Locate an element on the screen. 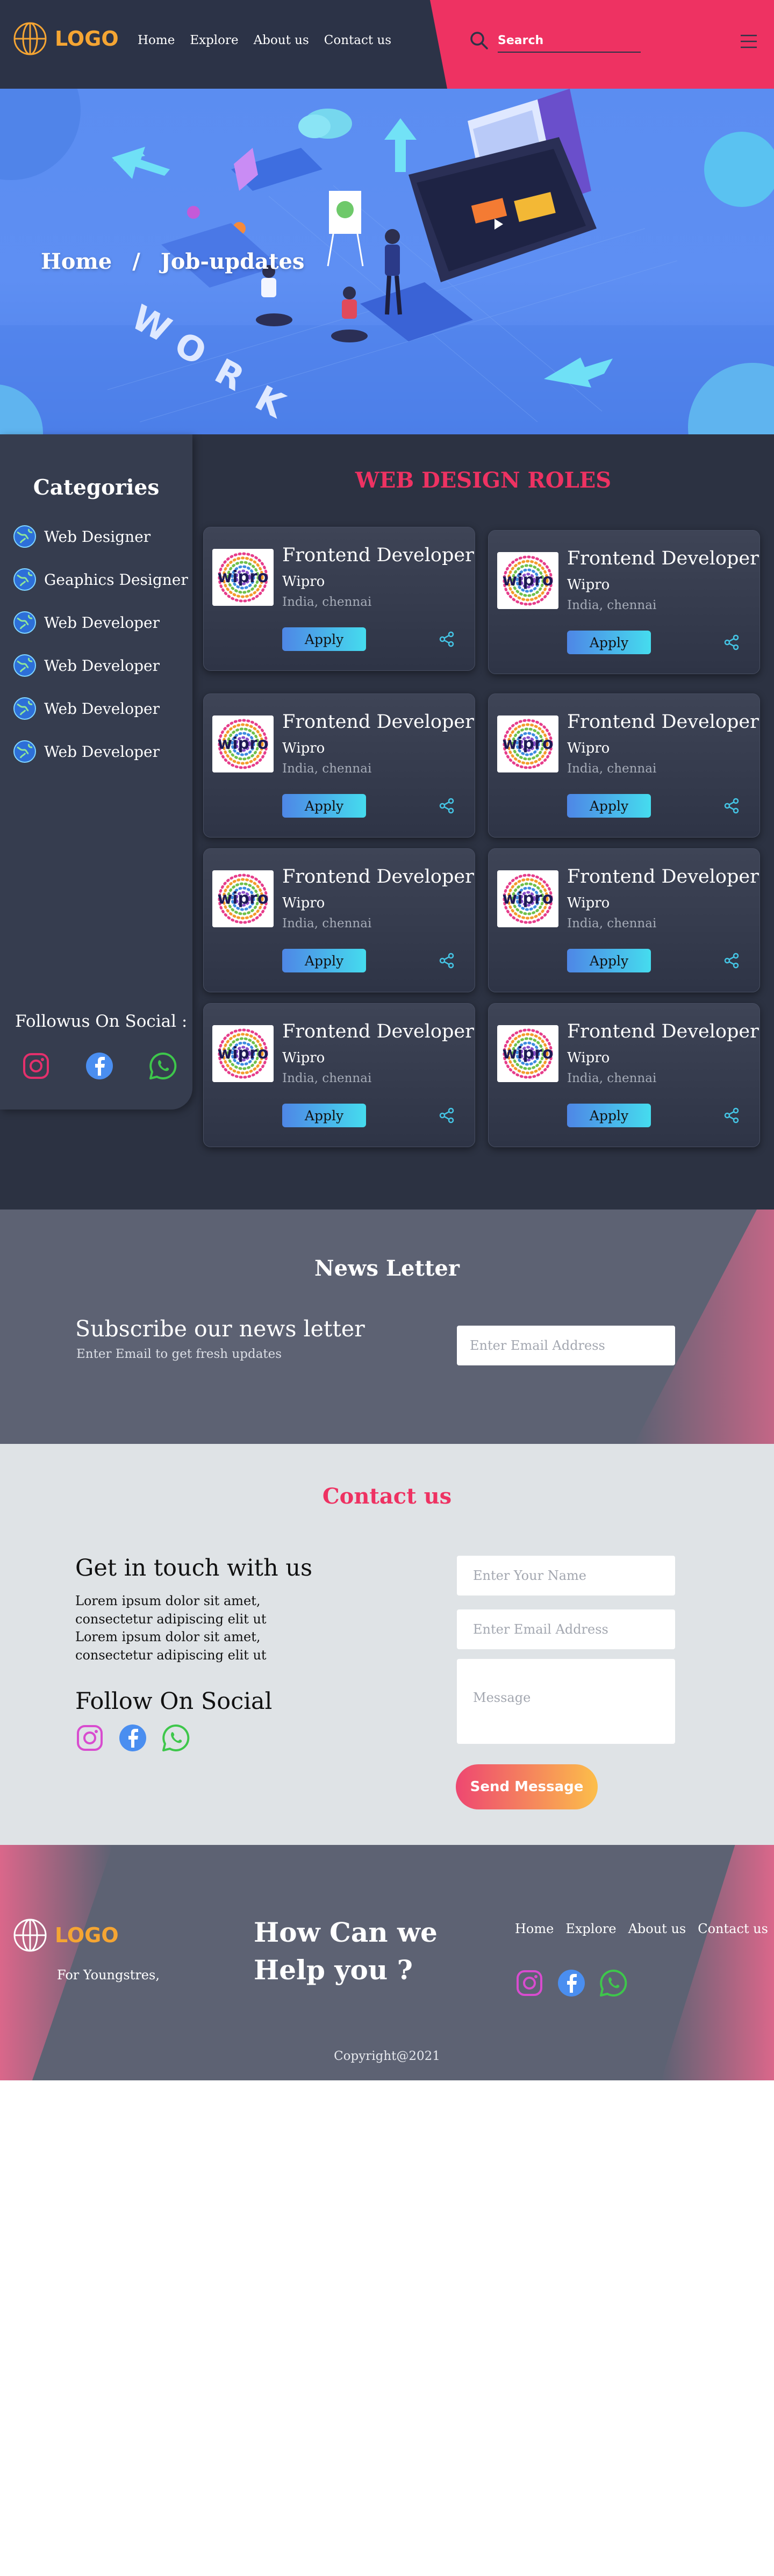  send-message-button: Send Message is located at coordinates (527, 1786).